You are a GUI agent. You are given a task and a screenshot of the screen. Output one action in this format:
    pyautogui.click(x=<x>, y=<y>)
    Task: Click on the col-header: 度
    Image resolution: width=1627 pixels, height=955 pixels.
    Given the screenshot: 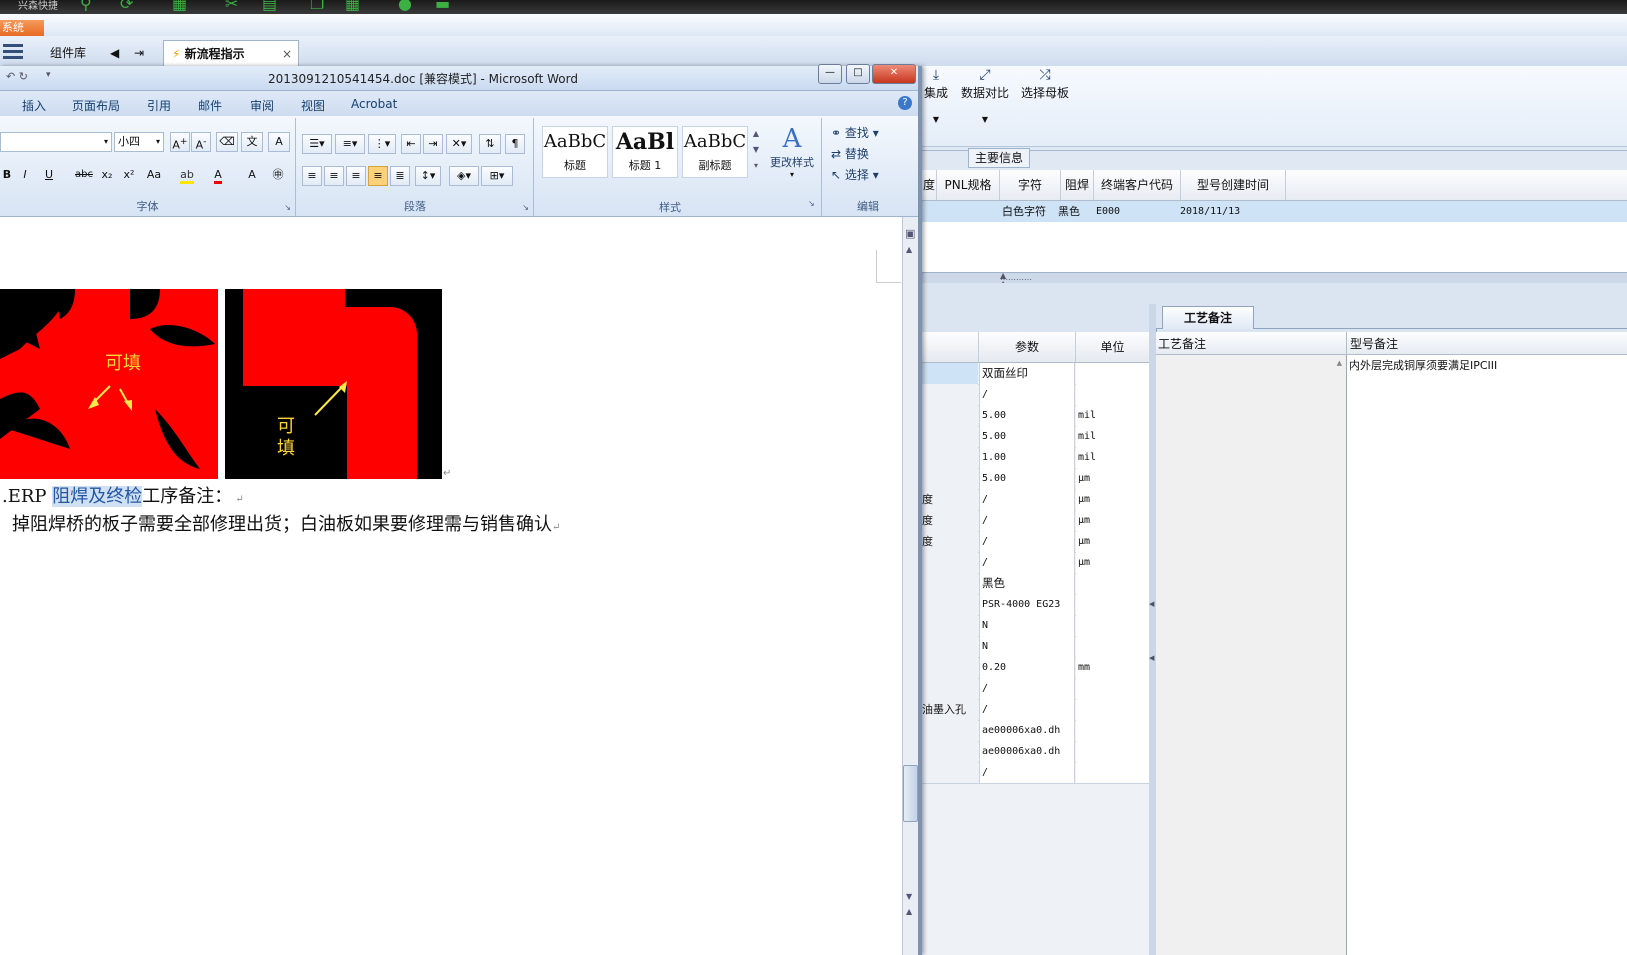 What is the action you would take?
    pyautogui.click(x=929, y=185)
    